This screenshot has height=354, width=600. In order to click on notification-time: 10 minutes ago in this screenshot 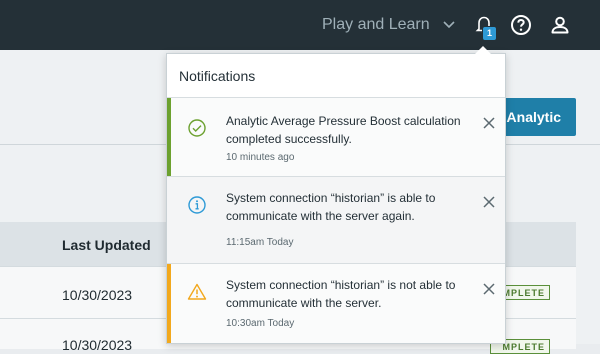, I will do `click(260, 157)`.